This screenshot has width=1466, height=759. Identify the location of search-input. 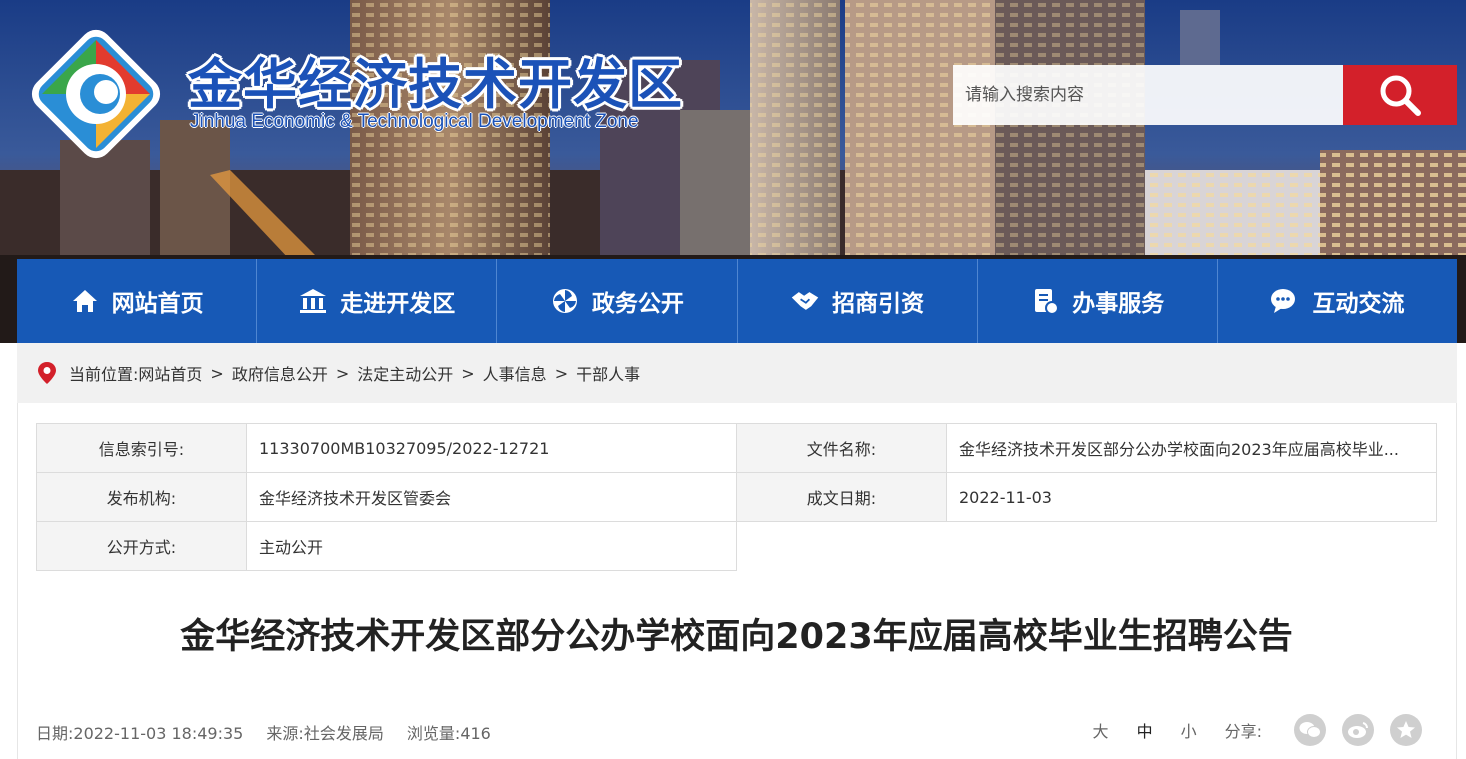
(1148, 95).